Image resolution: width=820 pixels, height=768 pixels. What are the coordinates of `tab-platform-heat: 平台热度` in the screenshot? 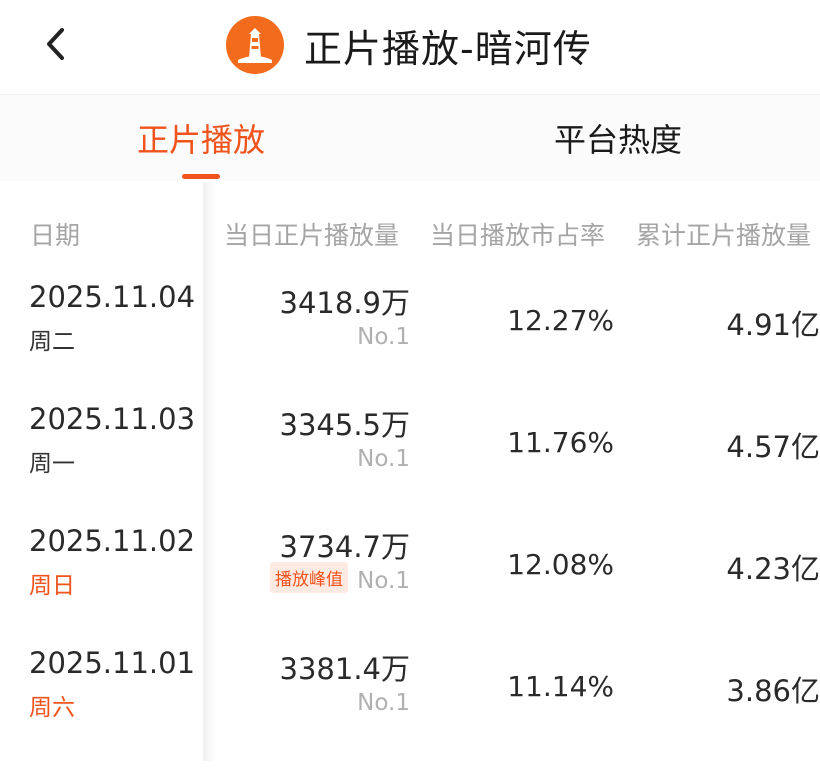 It's located at (618, 138).